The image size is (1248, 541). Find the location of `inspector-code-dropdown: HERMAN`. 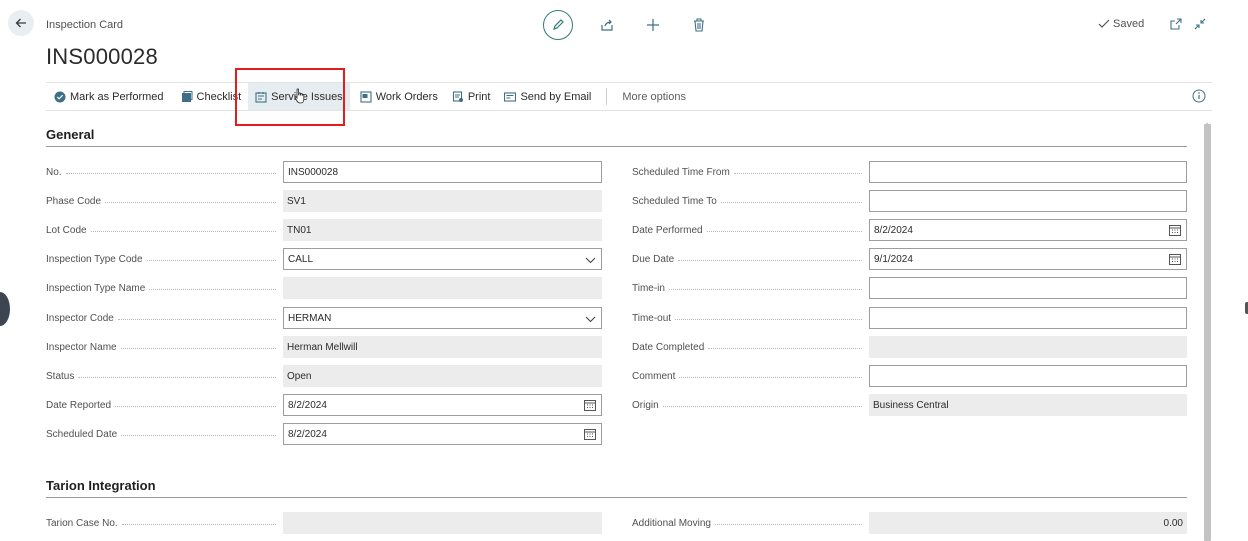

inspector-code-dropdown: HERMAN is located at coordinates (442, 318).